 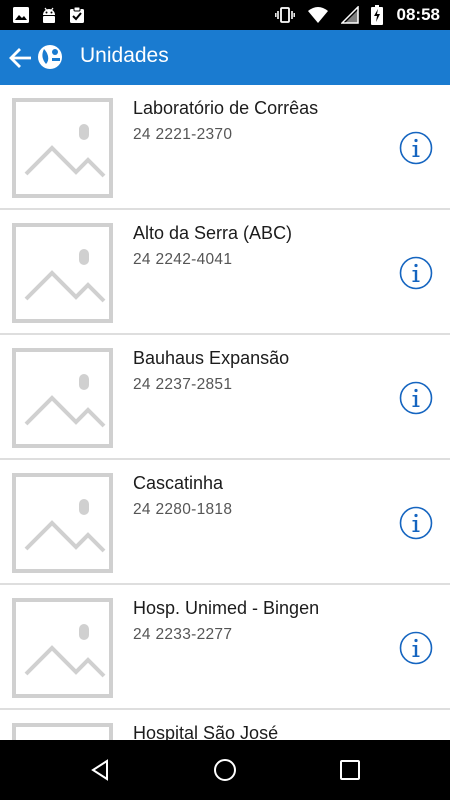 What do you see at coordinates (211, 358) in the screenshot?
I see `unit-name: Bauhaus Expansão` at bounding box center [211, 358].